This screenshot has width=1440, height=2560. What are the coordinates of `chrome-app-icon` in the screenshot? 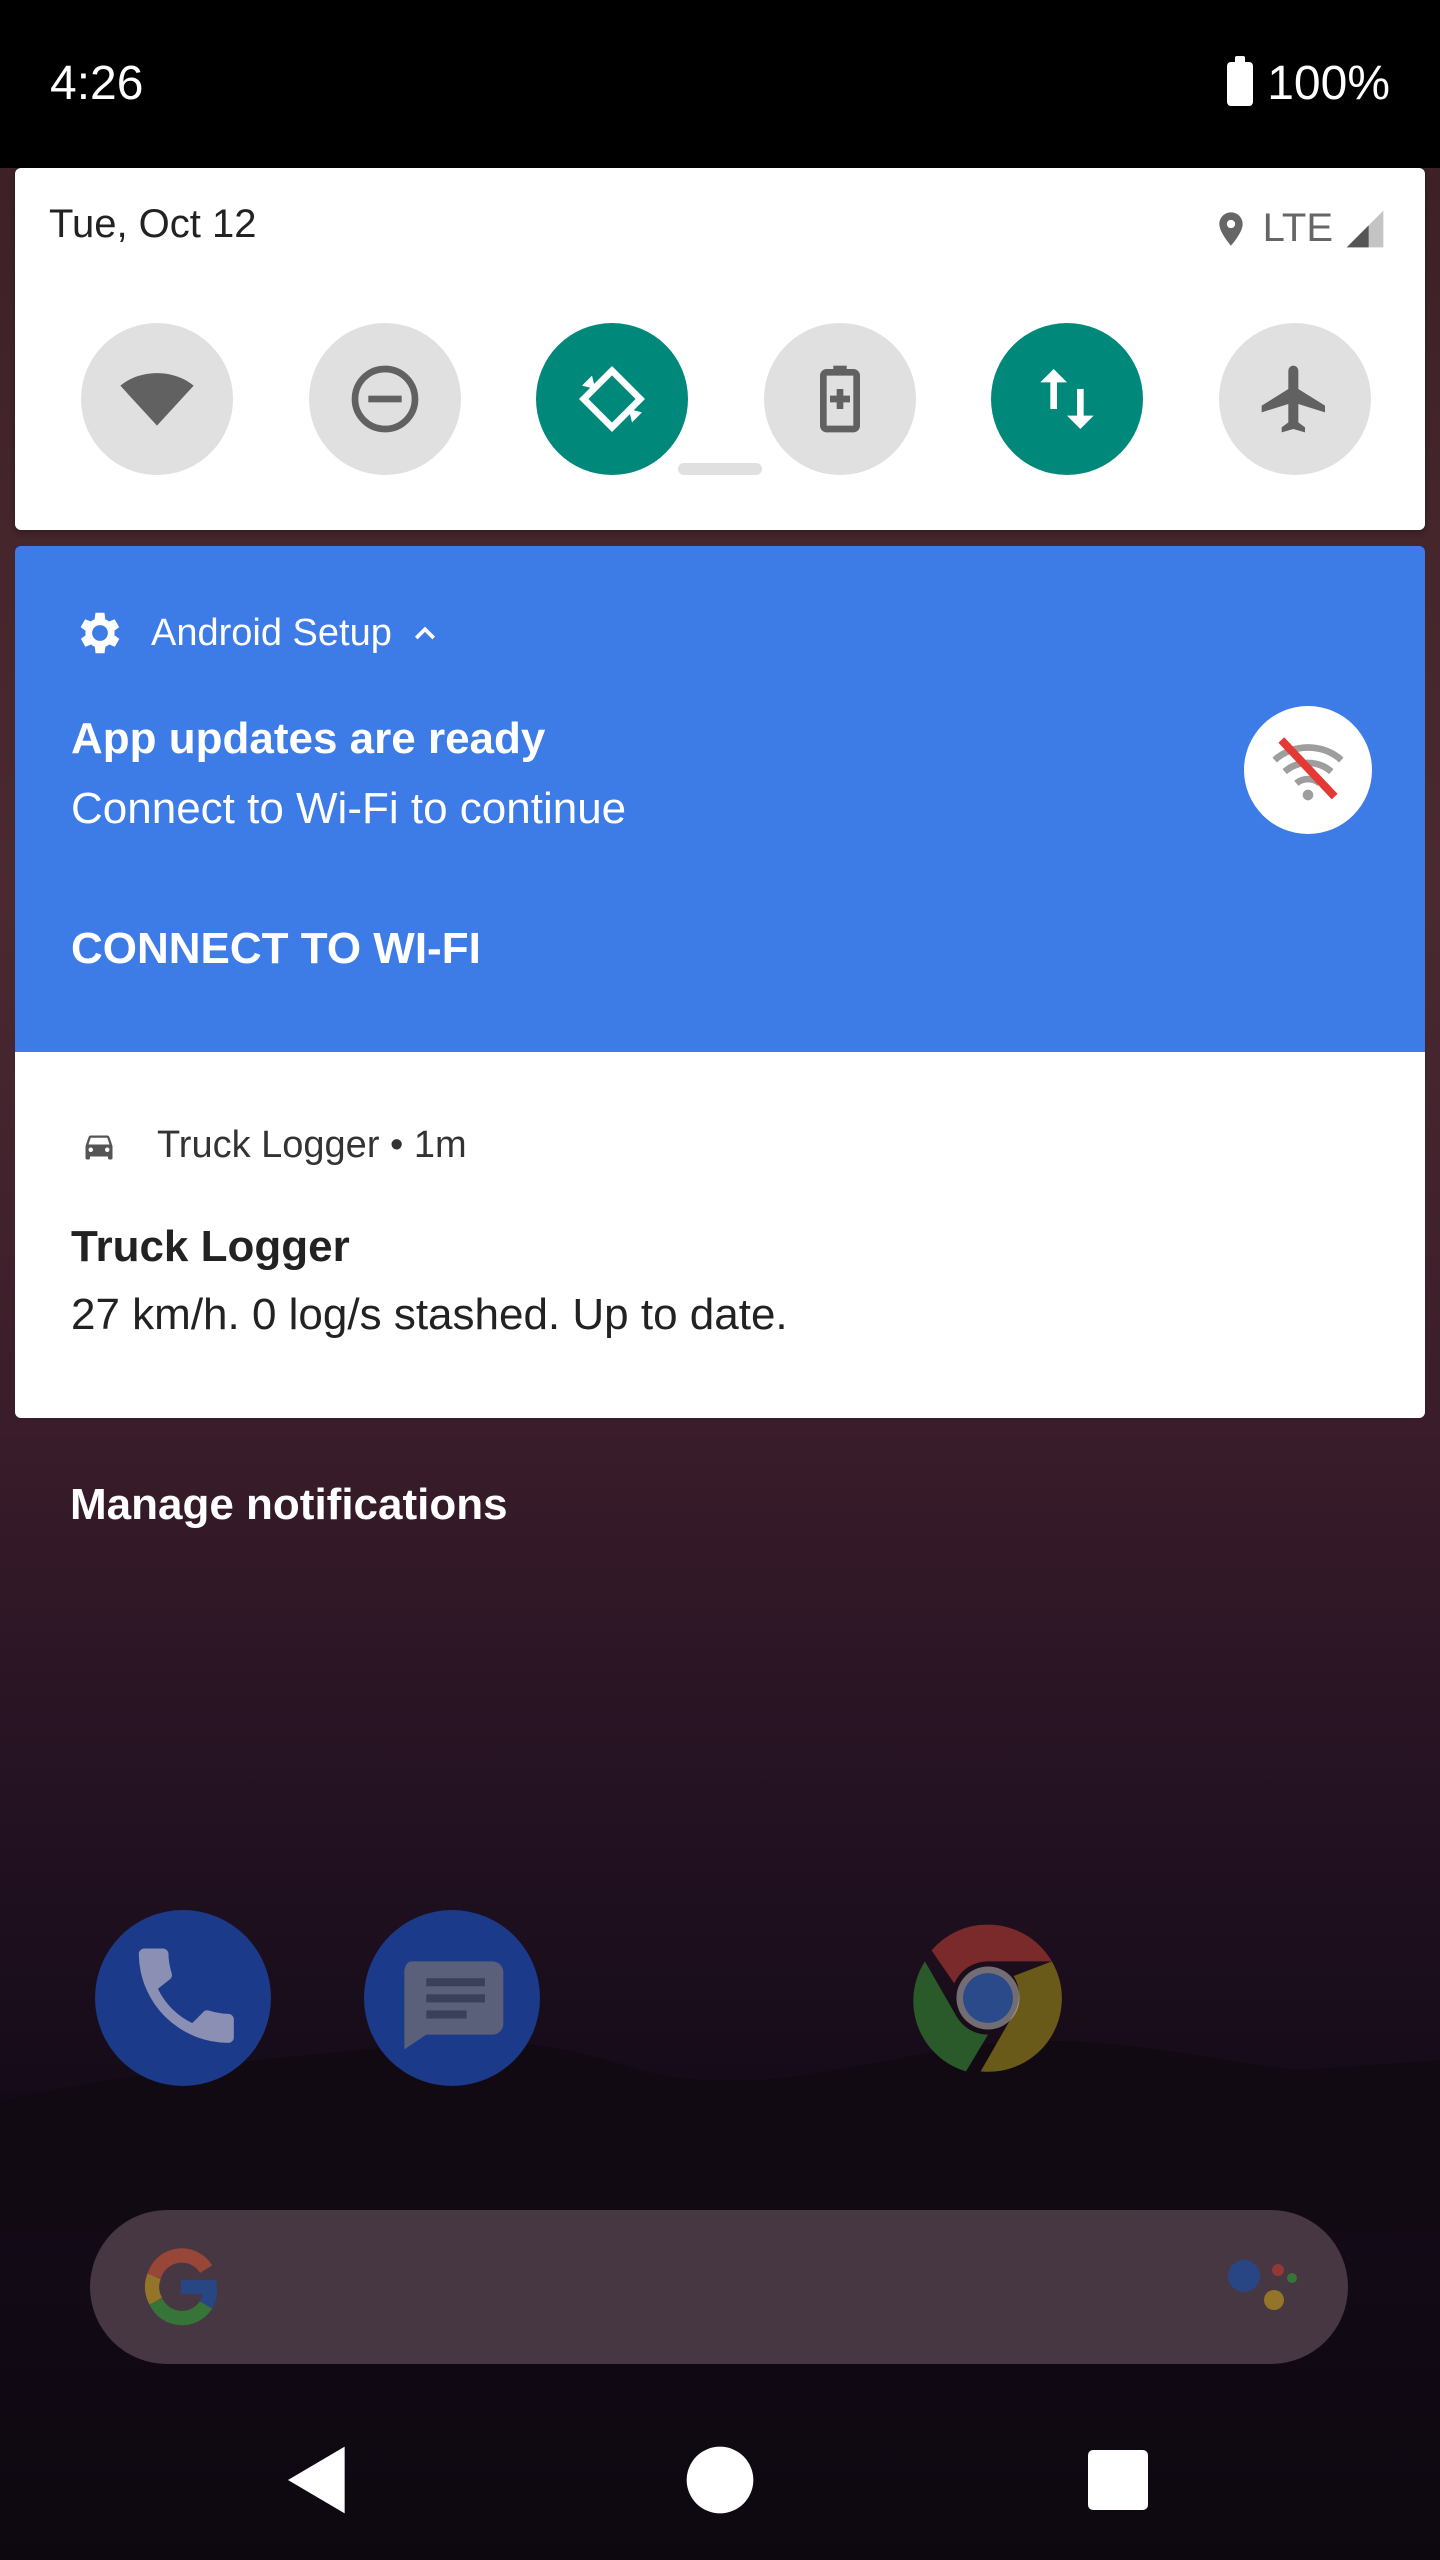 It's located at (988, 1998).